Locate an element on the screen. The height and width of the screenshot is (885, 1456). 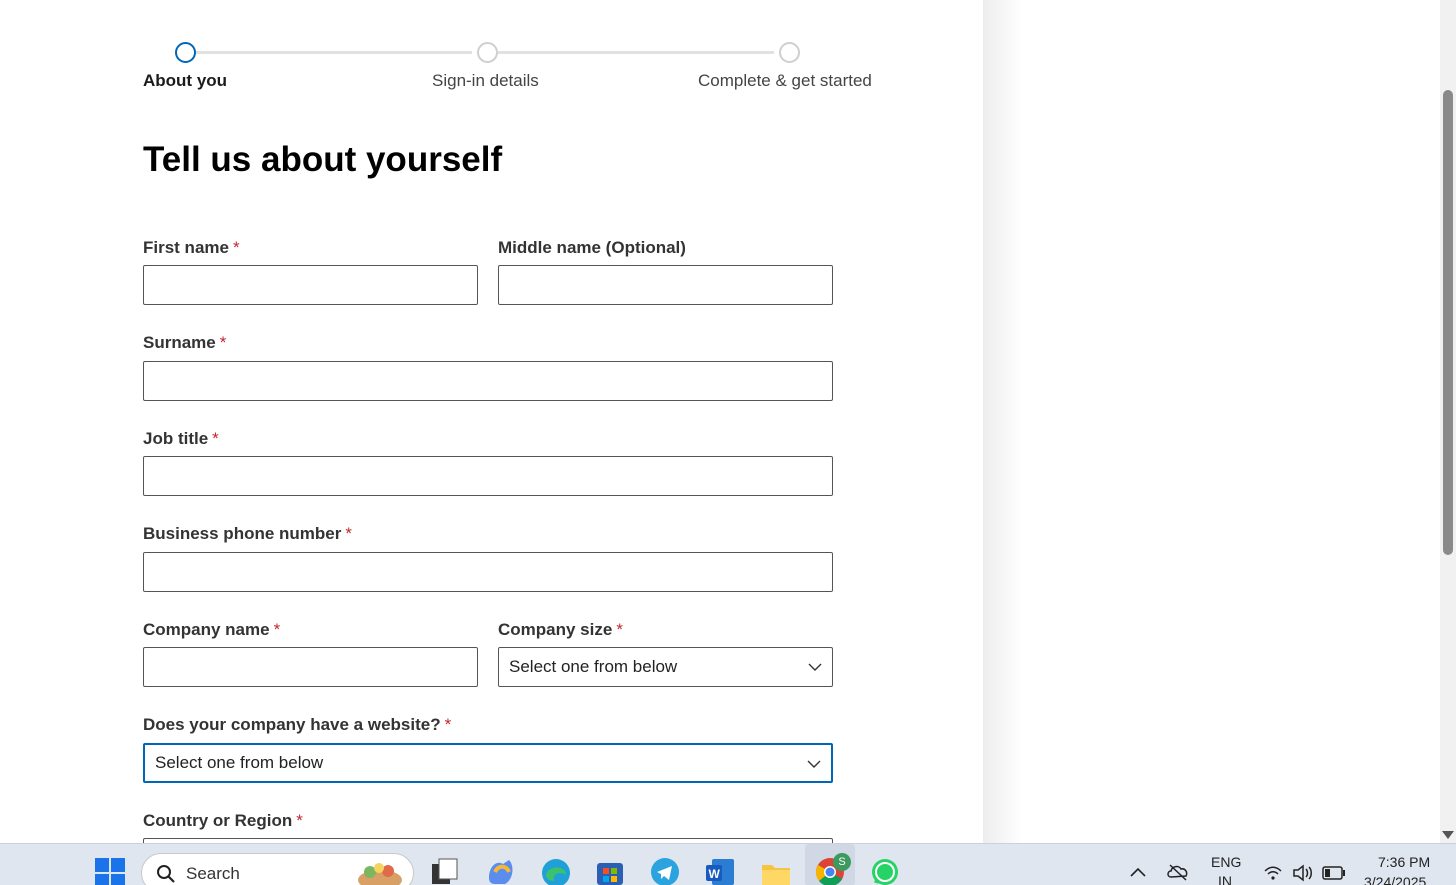
chevron-up-icon is located at coordinates (1138, 872).